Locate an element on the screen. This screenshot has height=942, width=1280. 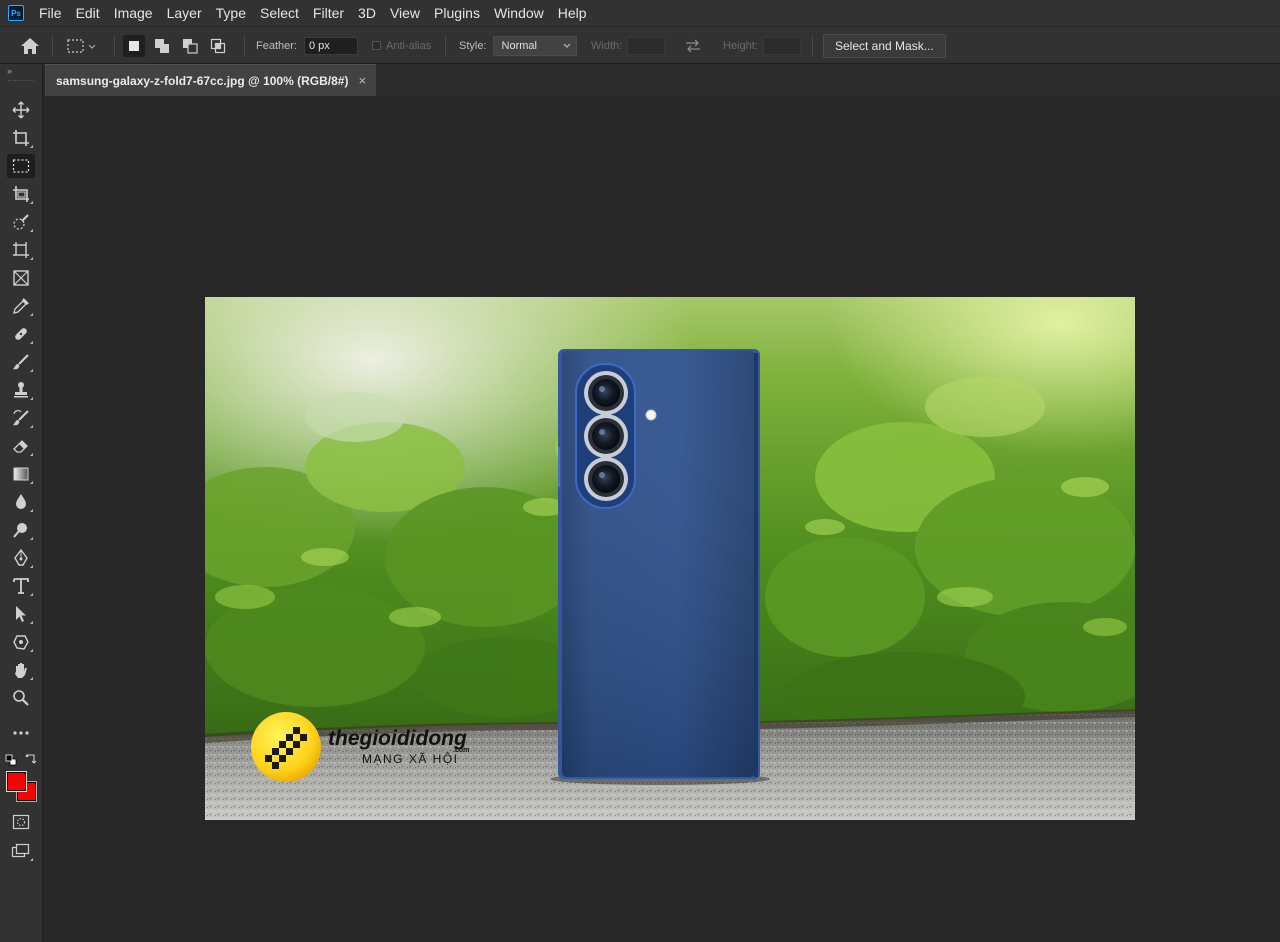
anti-alias-group: Anti-alias is located at coordinates (401, 45).